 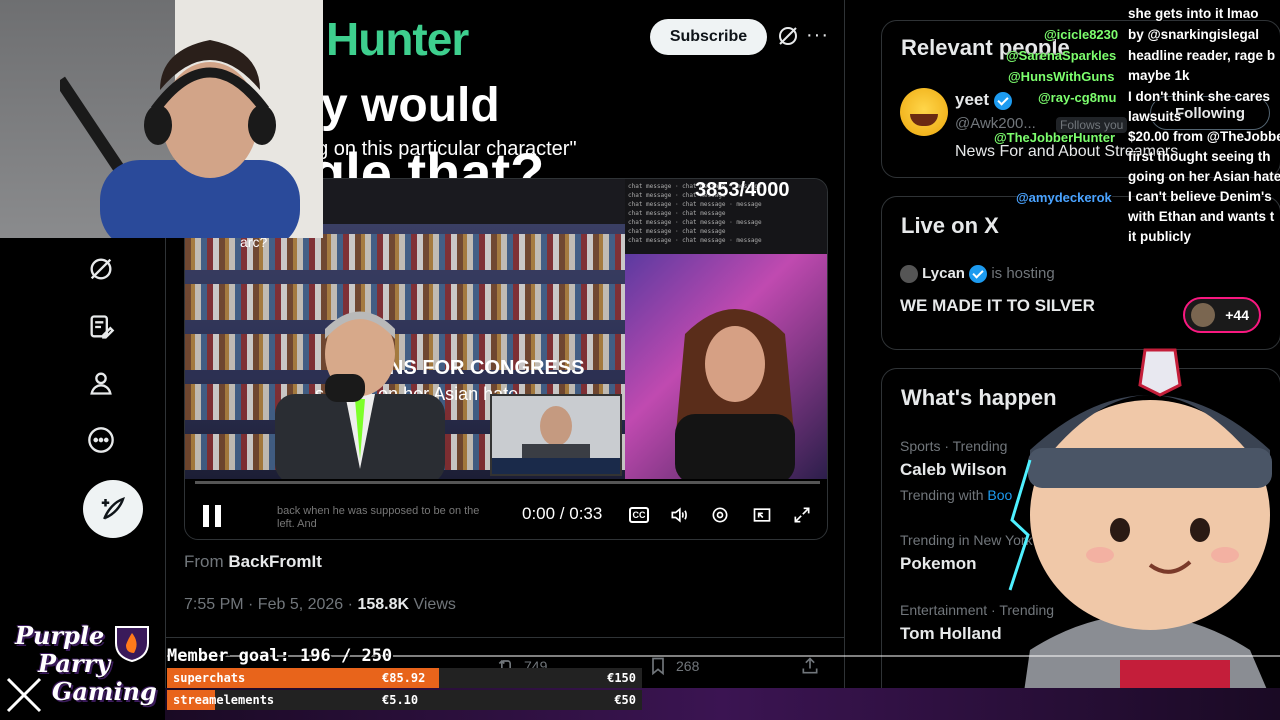 I want to click on chat-message: $20.00 from @TheJobbe, so click(x=1204, y=136).